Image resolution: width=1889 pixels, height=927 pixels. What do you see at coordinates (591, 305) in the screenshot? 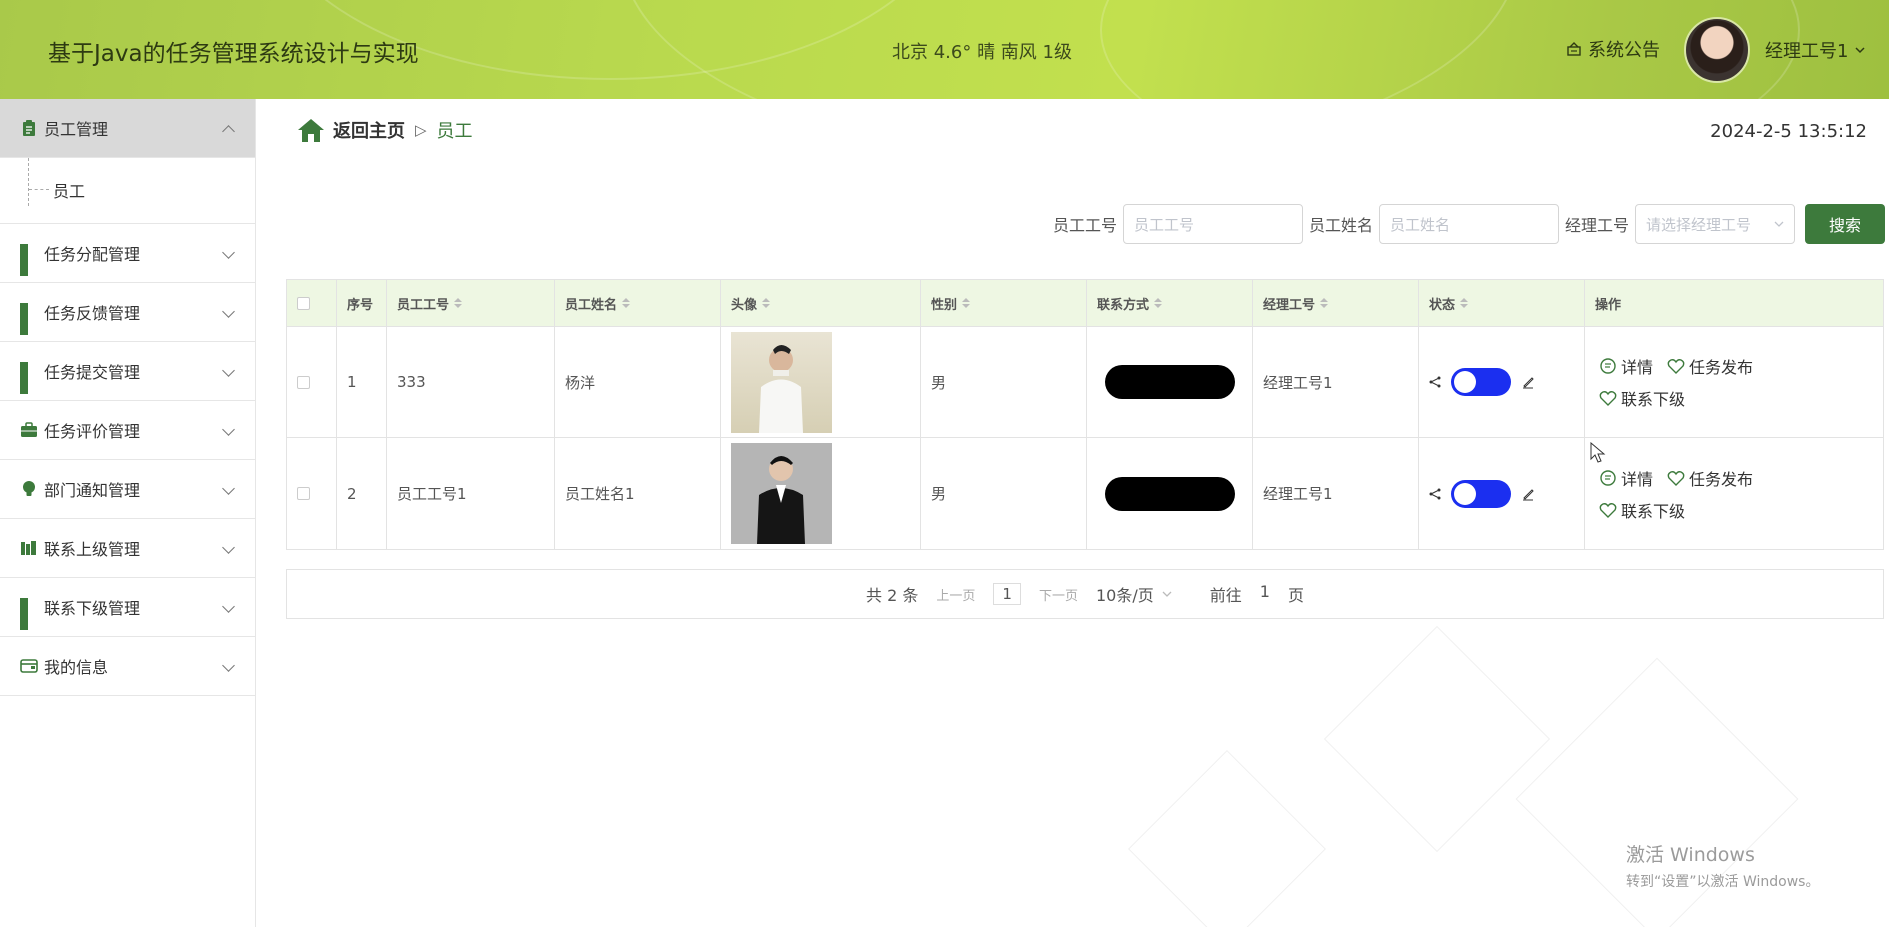
I see `column-header-label: 员工姓名` at bounding box center [591, 305].